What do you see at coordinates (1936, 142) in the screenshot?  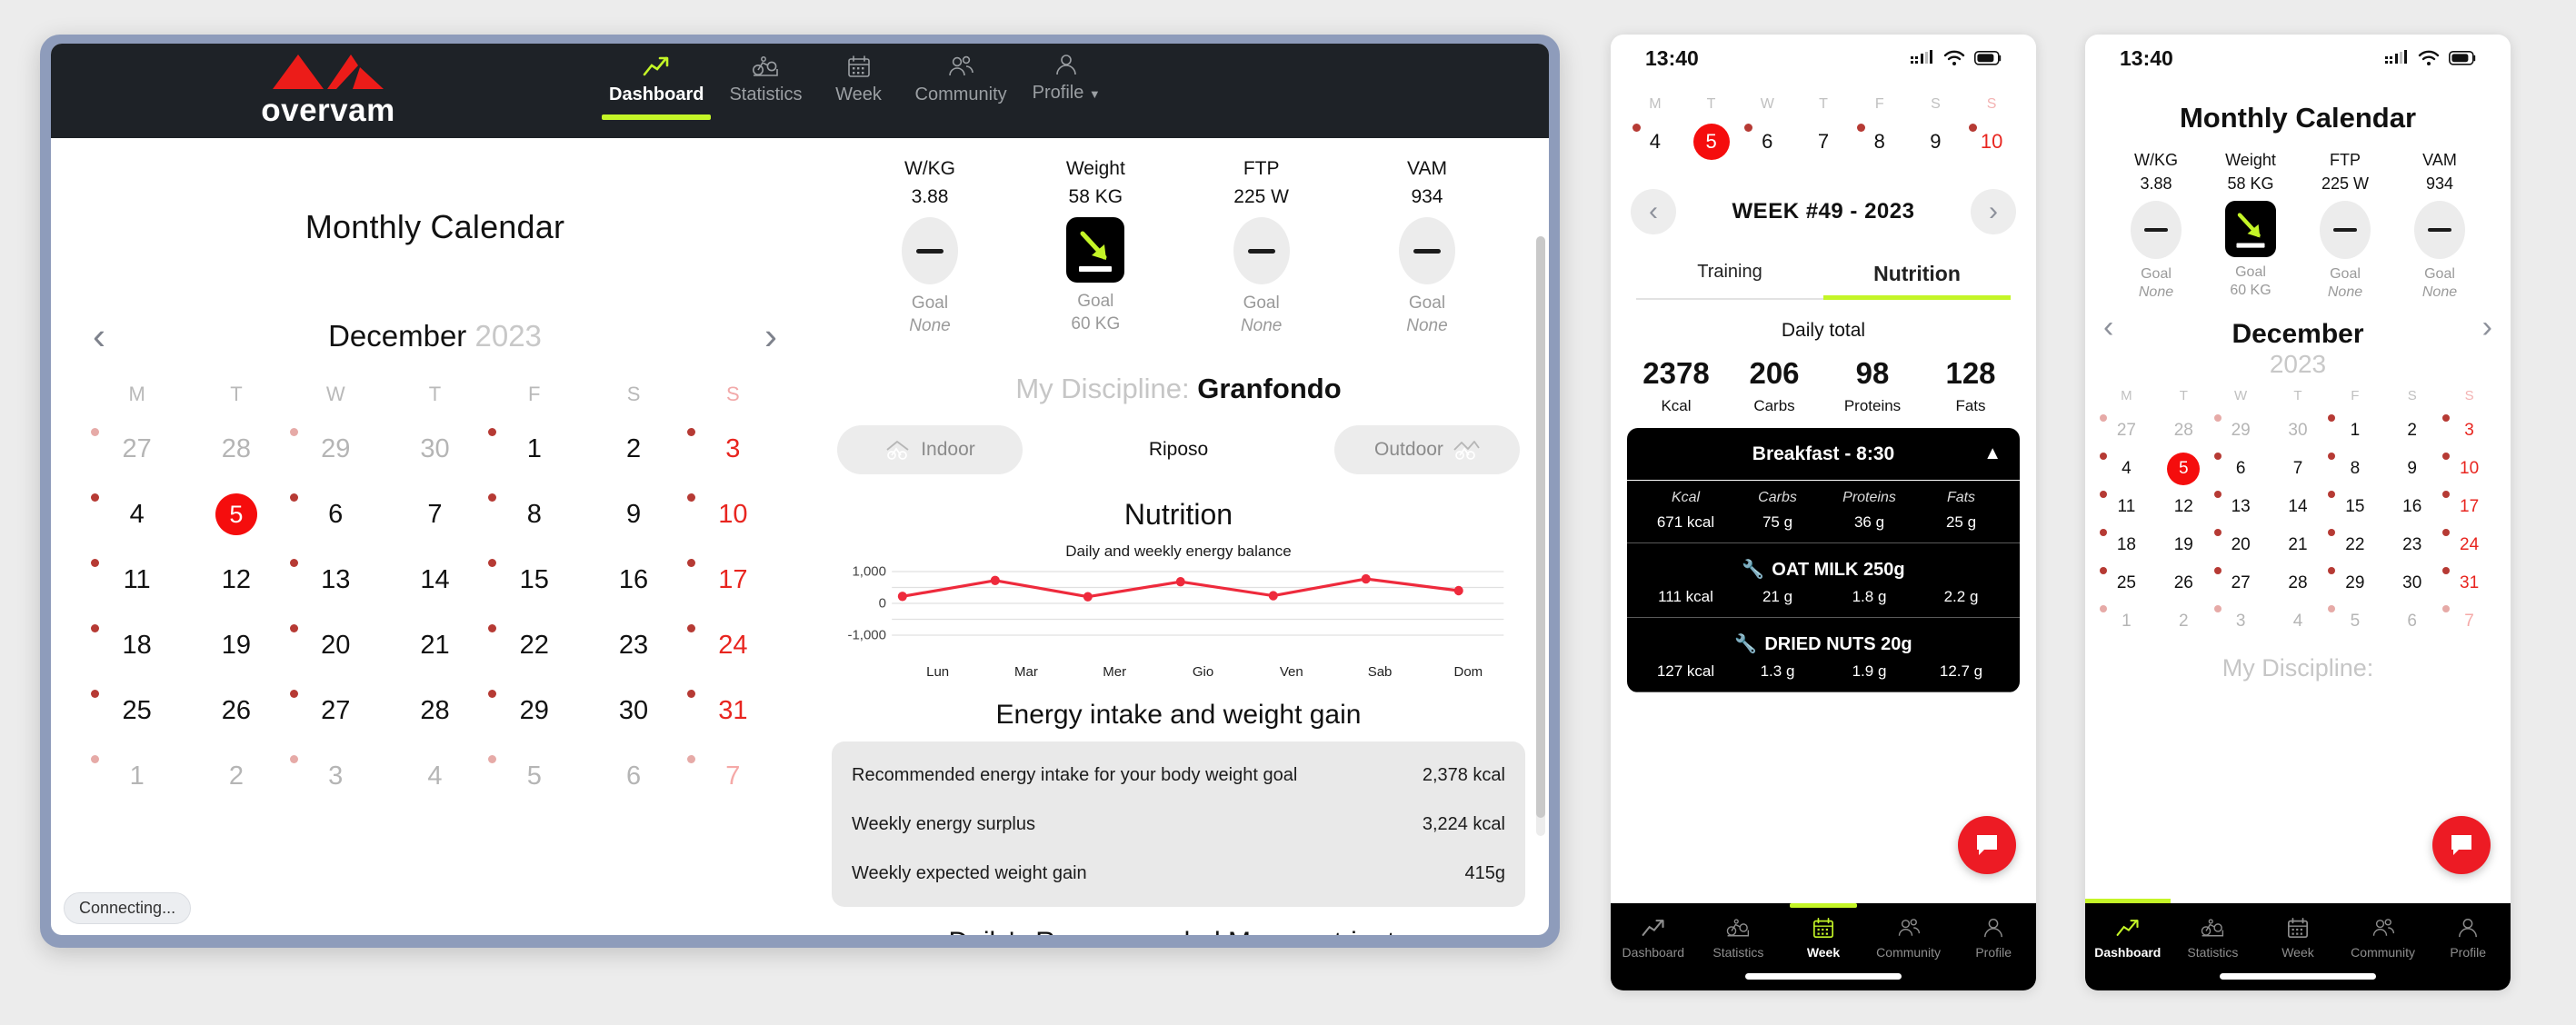 I see `week-day-cell: 9` at bounding box center [1936, 142].